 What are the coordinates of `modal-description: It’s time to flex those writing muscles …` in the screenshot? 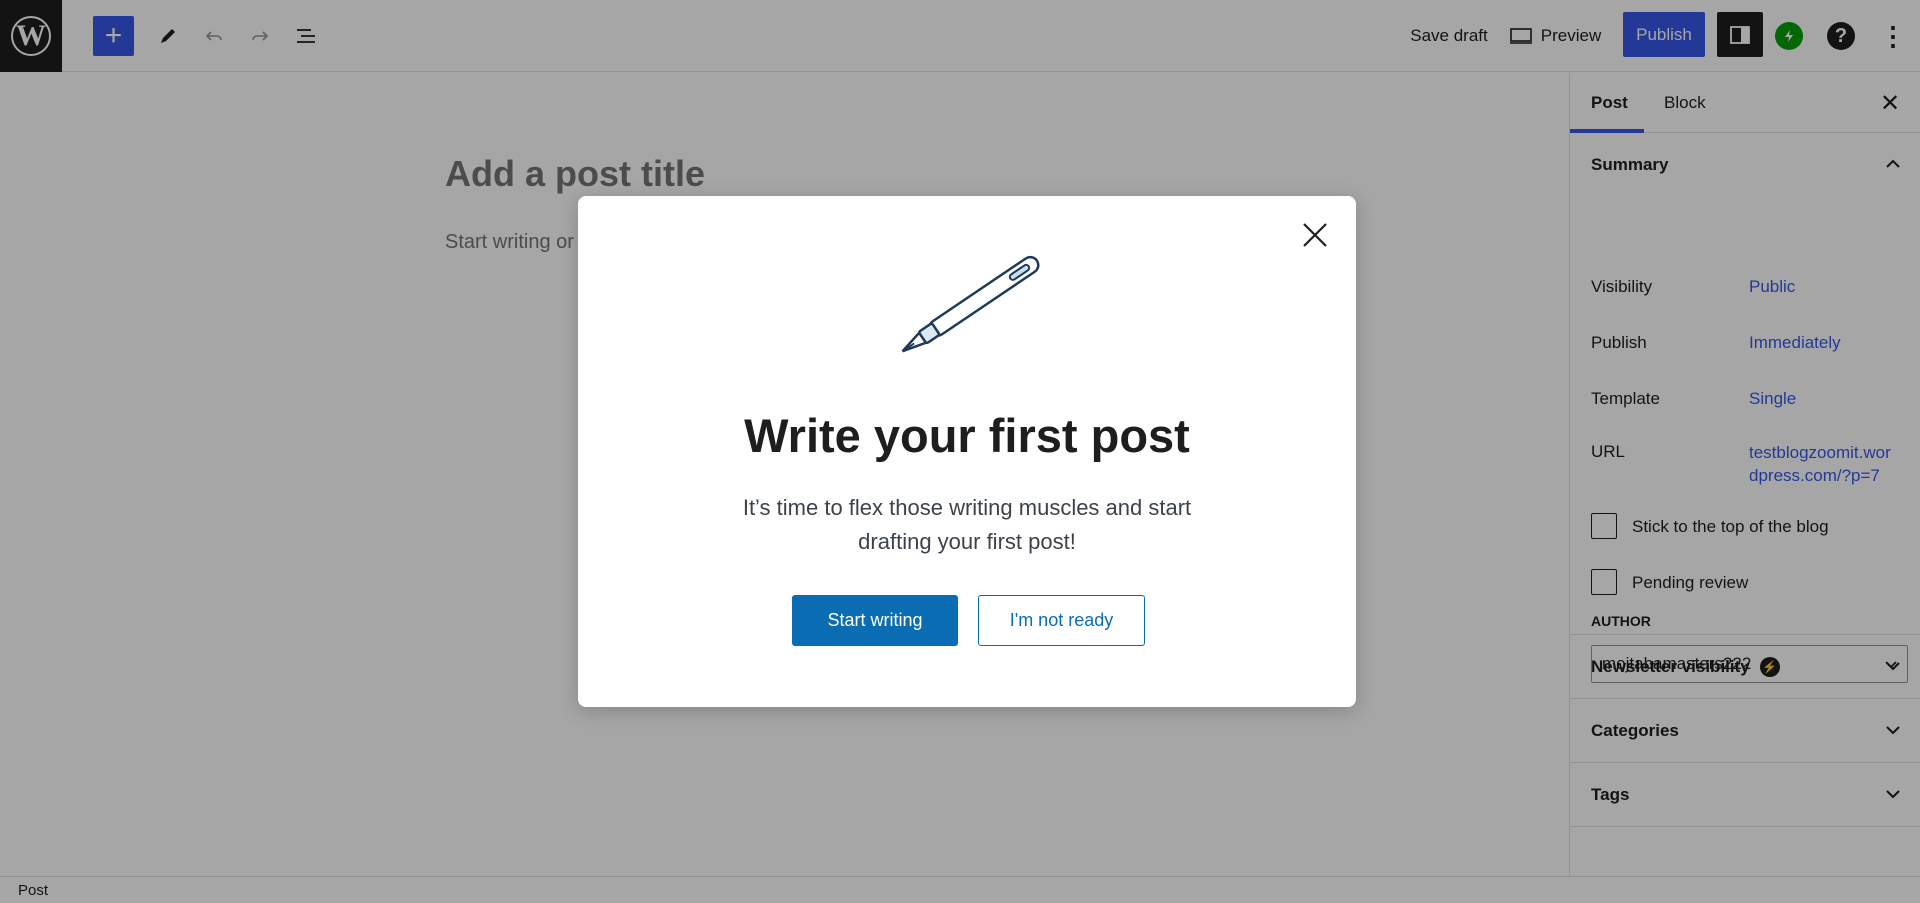 It's located at (967, 524).